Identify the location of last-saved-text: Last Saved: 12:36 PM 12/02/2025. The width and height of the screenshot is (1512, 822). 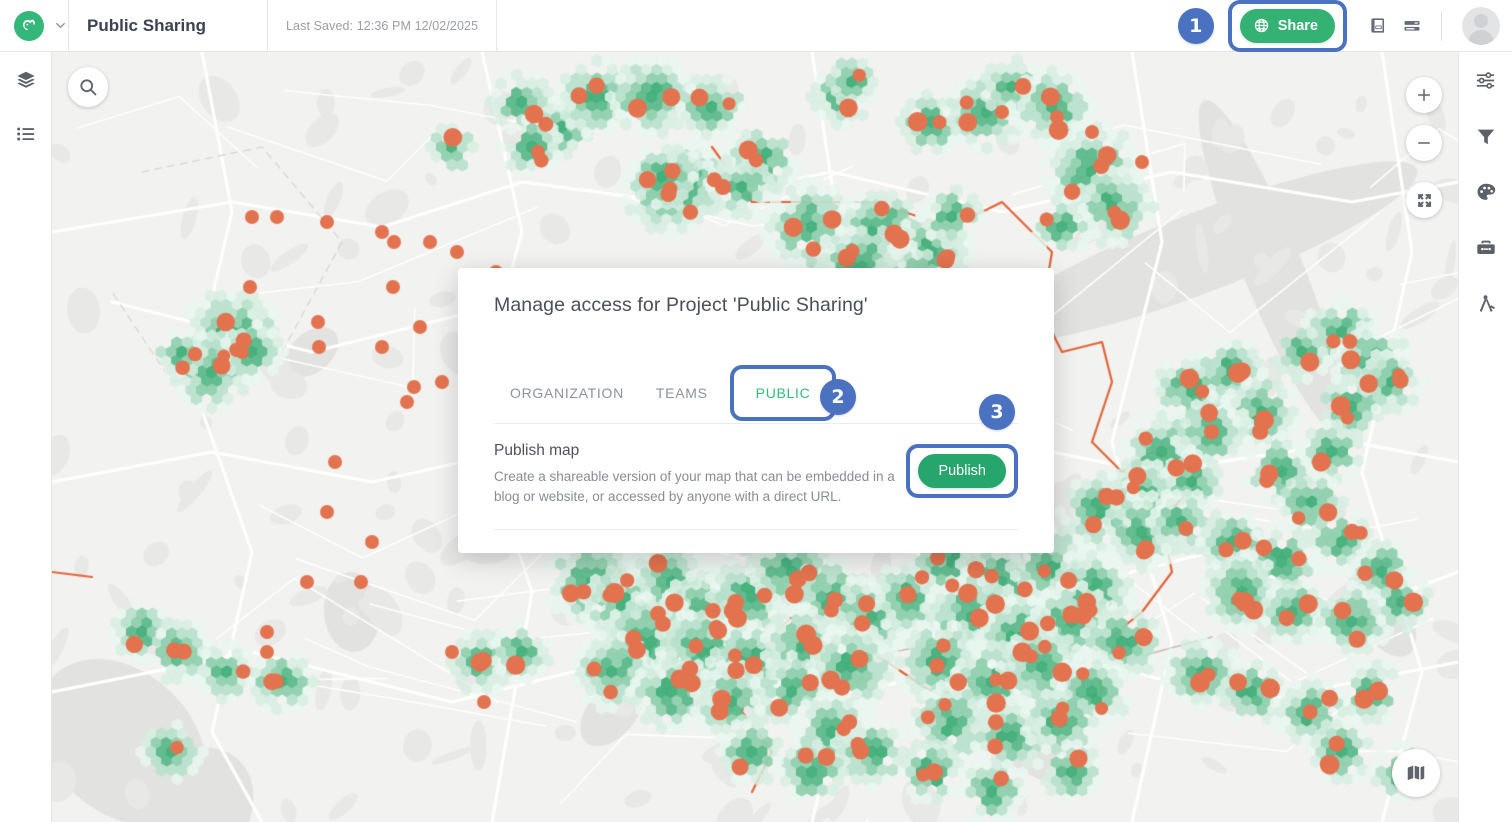
(382, 25).